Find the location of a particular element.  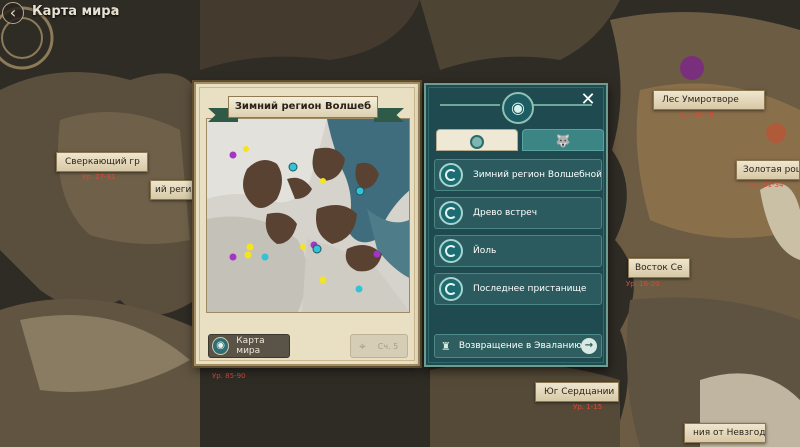

location-item: Древо встреч is located at coordinates (518, 213).